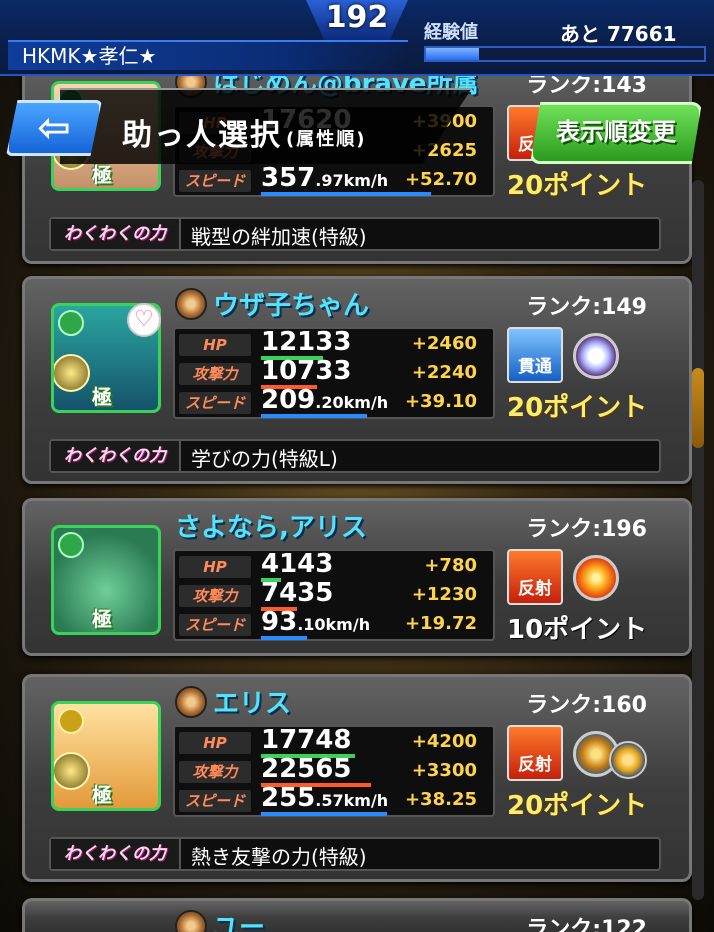 This screenshot has width=714, height=932. I want to click on speed-value: 209.20km/h, so click(325, 400).